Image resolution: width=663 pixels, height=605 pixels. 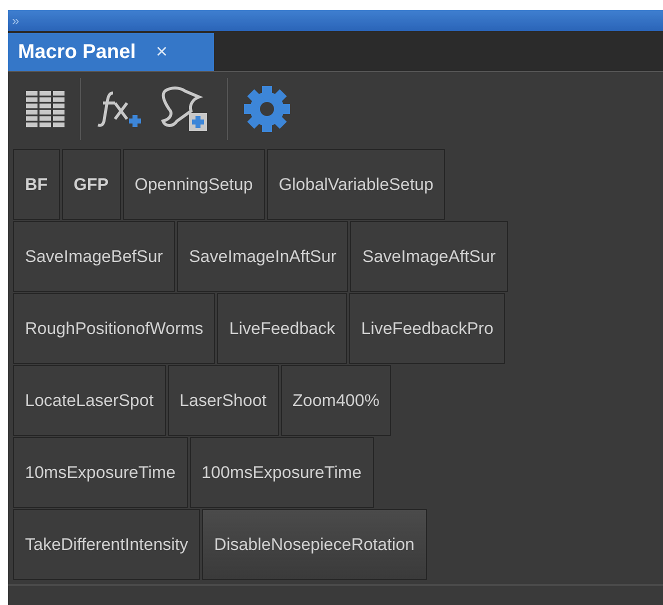 I want to click on macro-button: OpenningSetup, so click(x=193, y=184).